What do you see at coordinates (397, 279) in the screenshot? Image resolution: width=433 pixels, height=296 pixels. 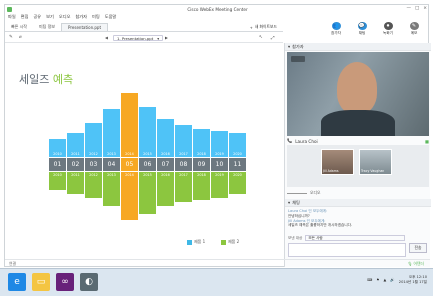 I see `system-tray: ⌨ ⚑ ▲ 🔊 오후 12:10 2014년 1월 17일` at bounding box center [397, 279].